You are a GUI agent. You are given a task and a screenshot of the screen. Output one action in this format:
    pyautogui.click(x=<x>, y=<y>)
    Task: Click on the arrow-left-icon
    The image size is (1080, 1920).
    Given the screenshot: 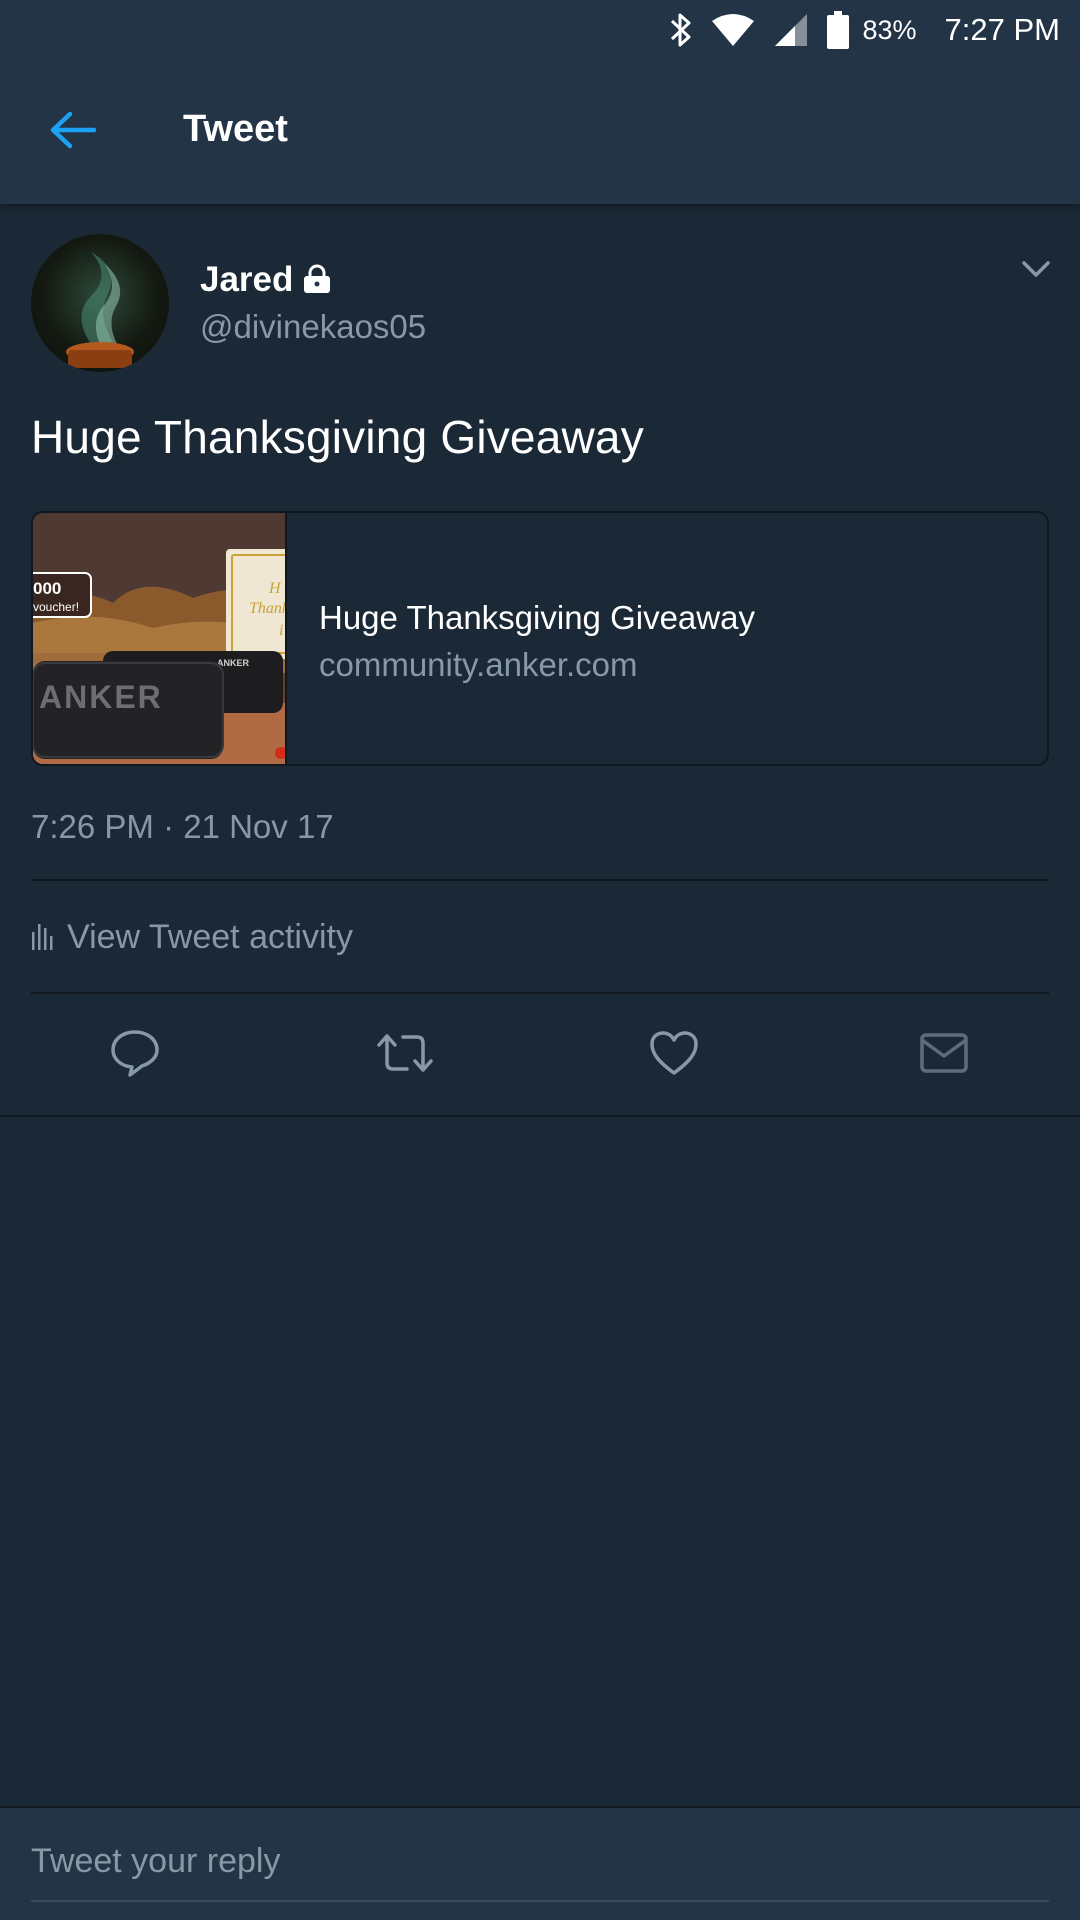 What is the action you would take?
    pyautogui.click(x=72, y=132)
    